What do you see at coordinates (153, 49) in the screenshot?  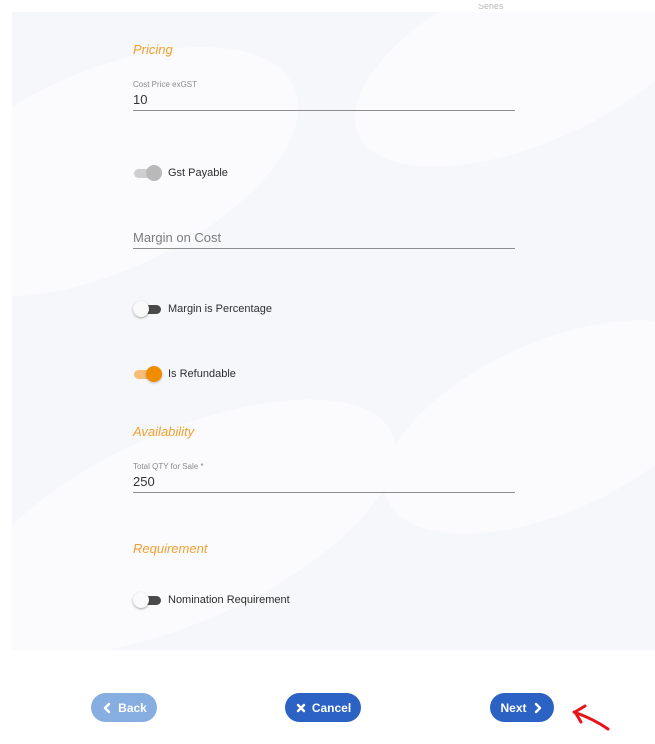 I see `section-title-pricing: Pricing` at bounding box center [153, 49].